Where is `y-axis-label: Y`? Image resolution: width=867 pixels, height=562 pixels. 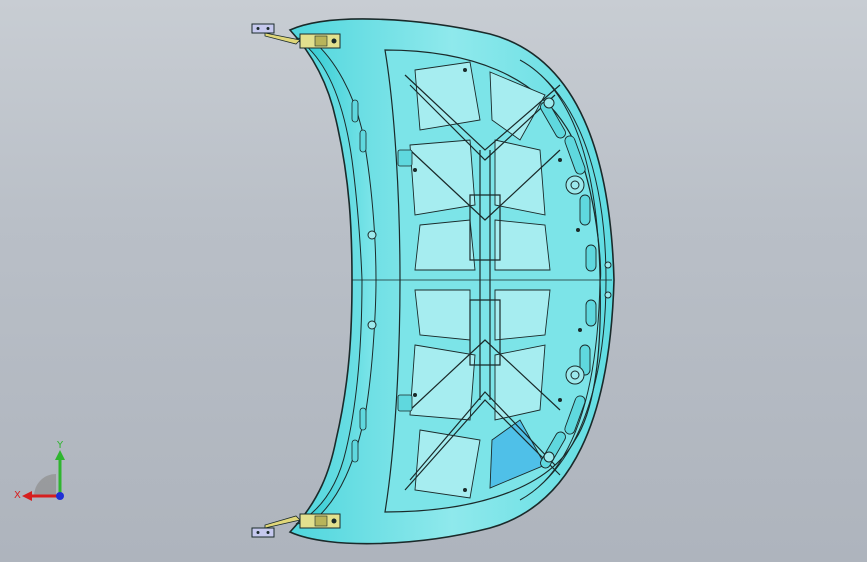
y-axis-label: Y is located at coordinates (60, 445).